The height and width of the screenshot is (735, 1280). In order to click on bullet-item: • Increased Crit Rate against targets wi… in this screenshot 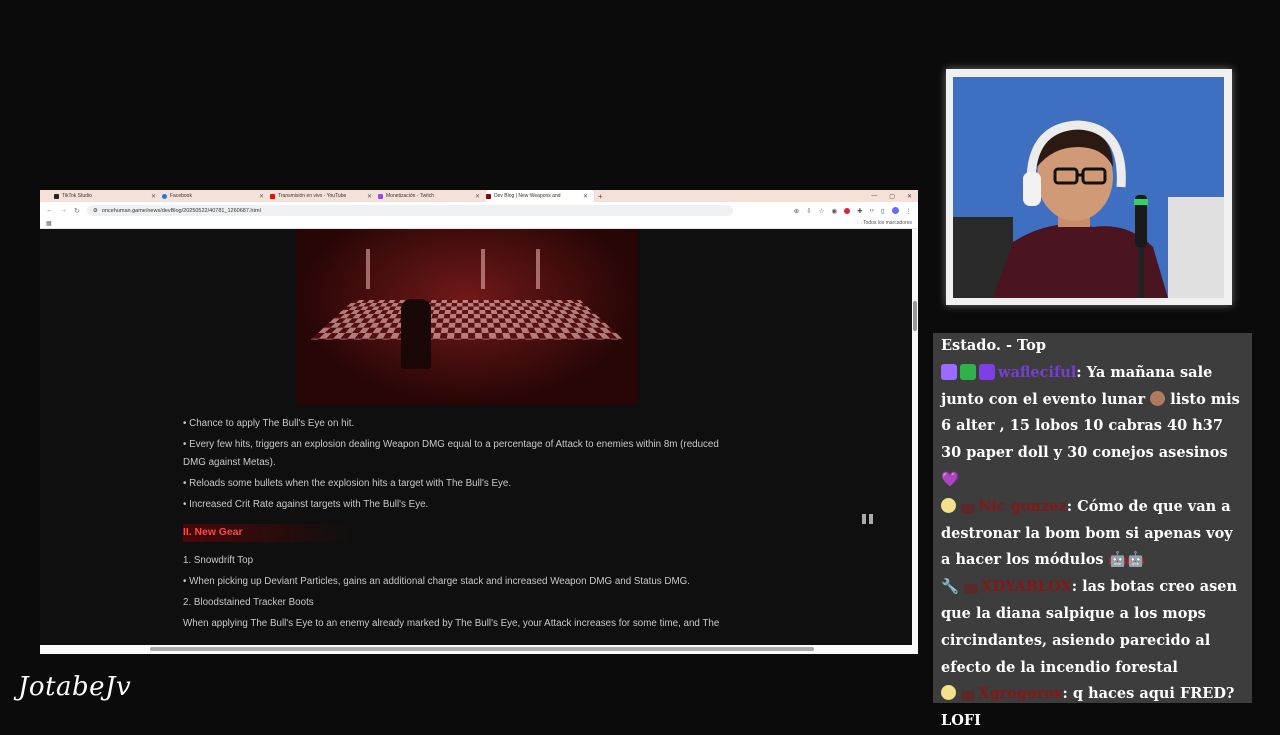, I will do `click(463, 505)`.